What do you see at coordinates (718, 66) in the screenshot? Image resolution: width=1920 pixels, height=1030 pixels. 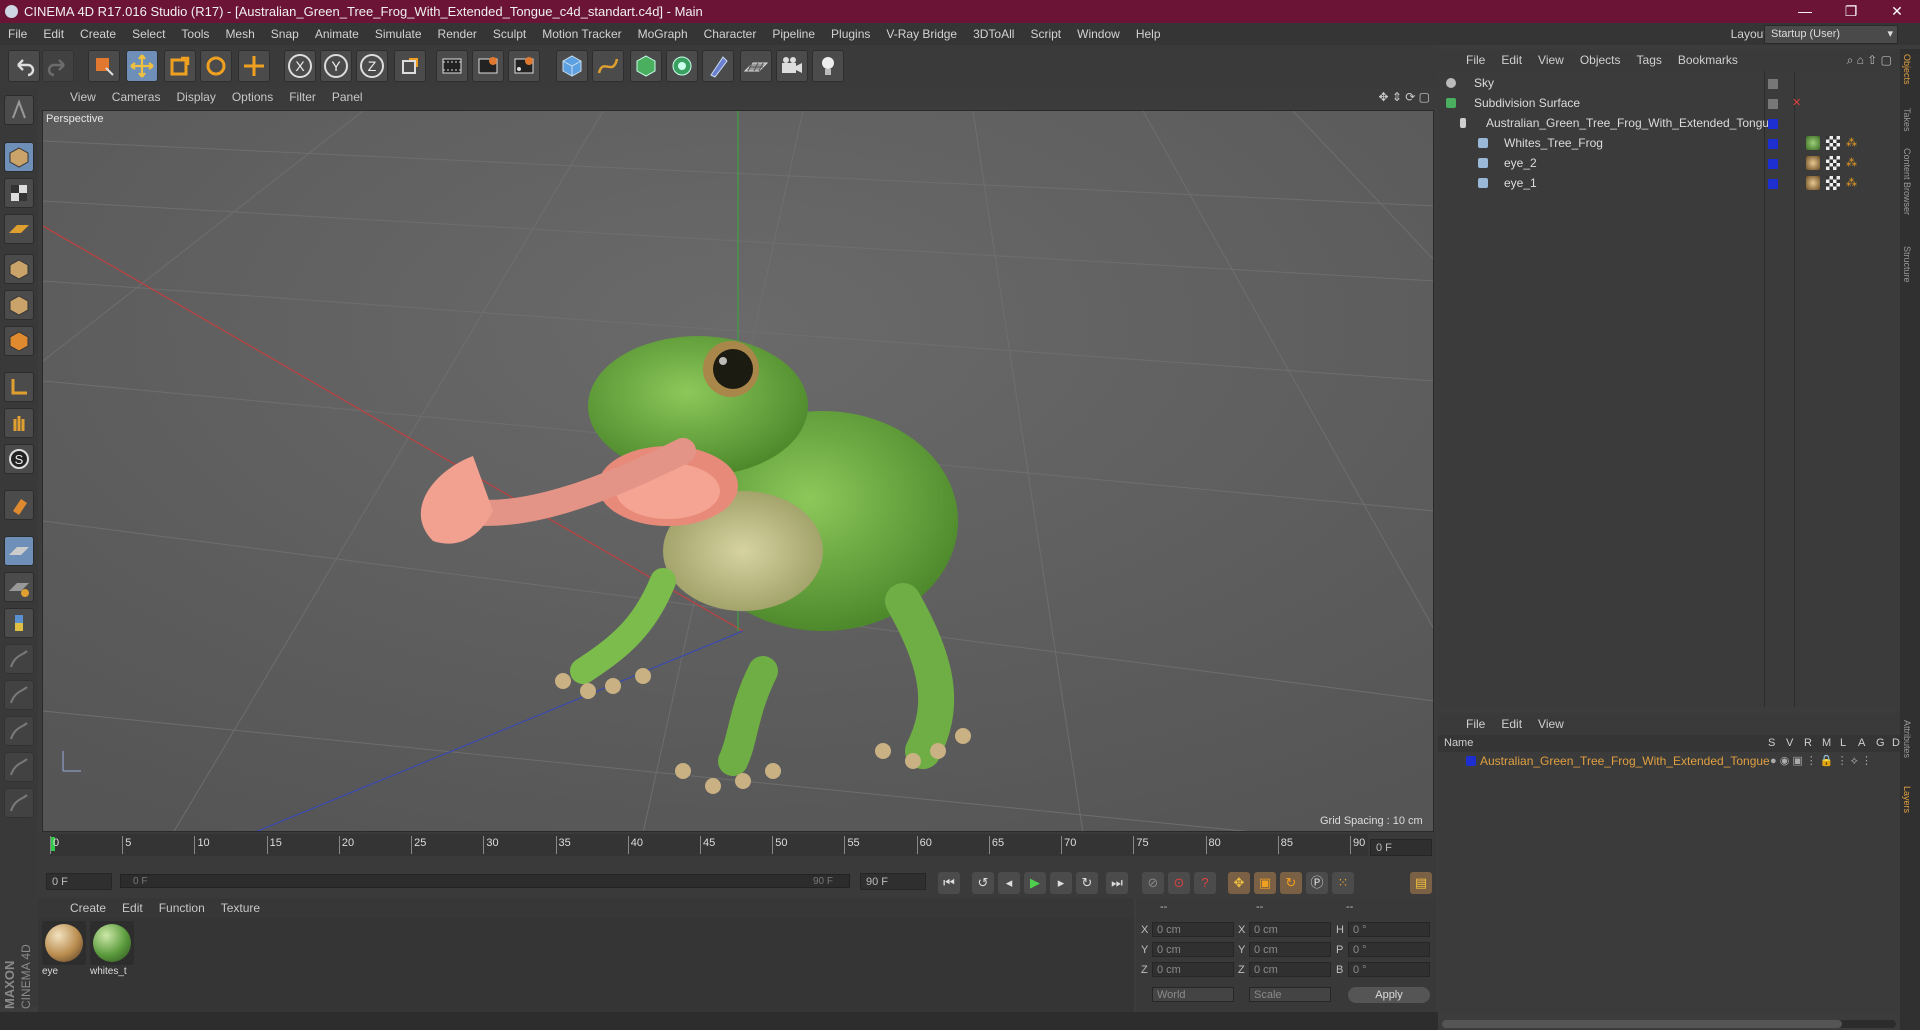 I see `deformer-icon` at bounding box center [718, 66].